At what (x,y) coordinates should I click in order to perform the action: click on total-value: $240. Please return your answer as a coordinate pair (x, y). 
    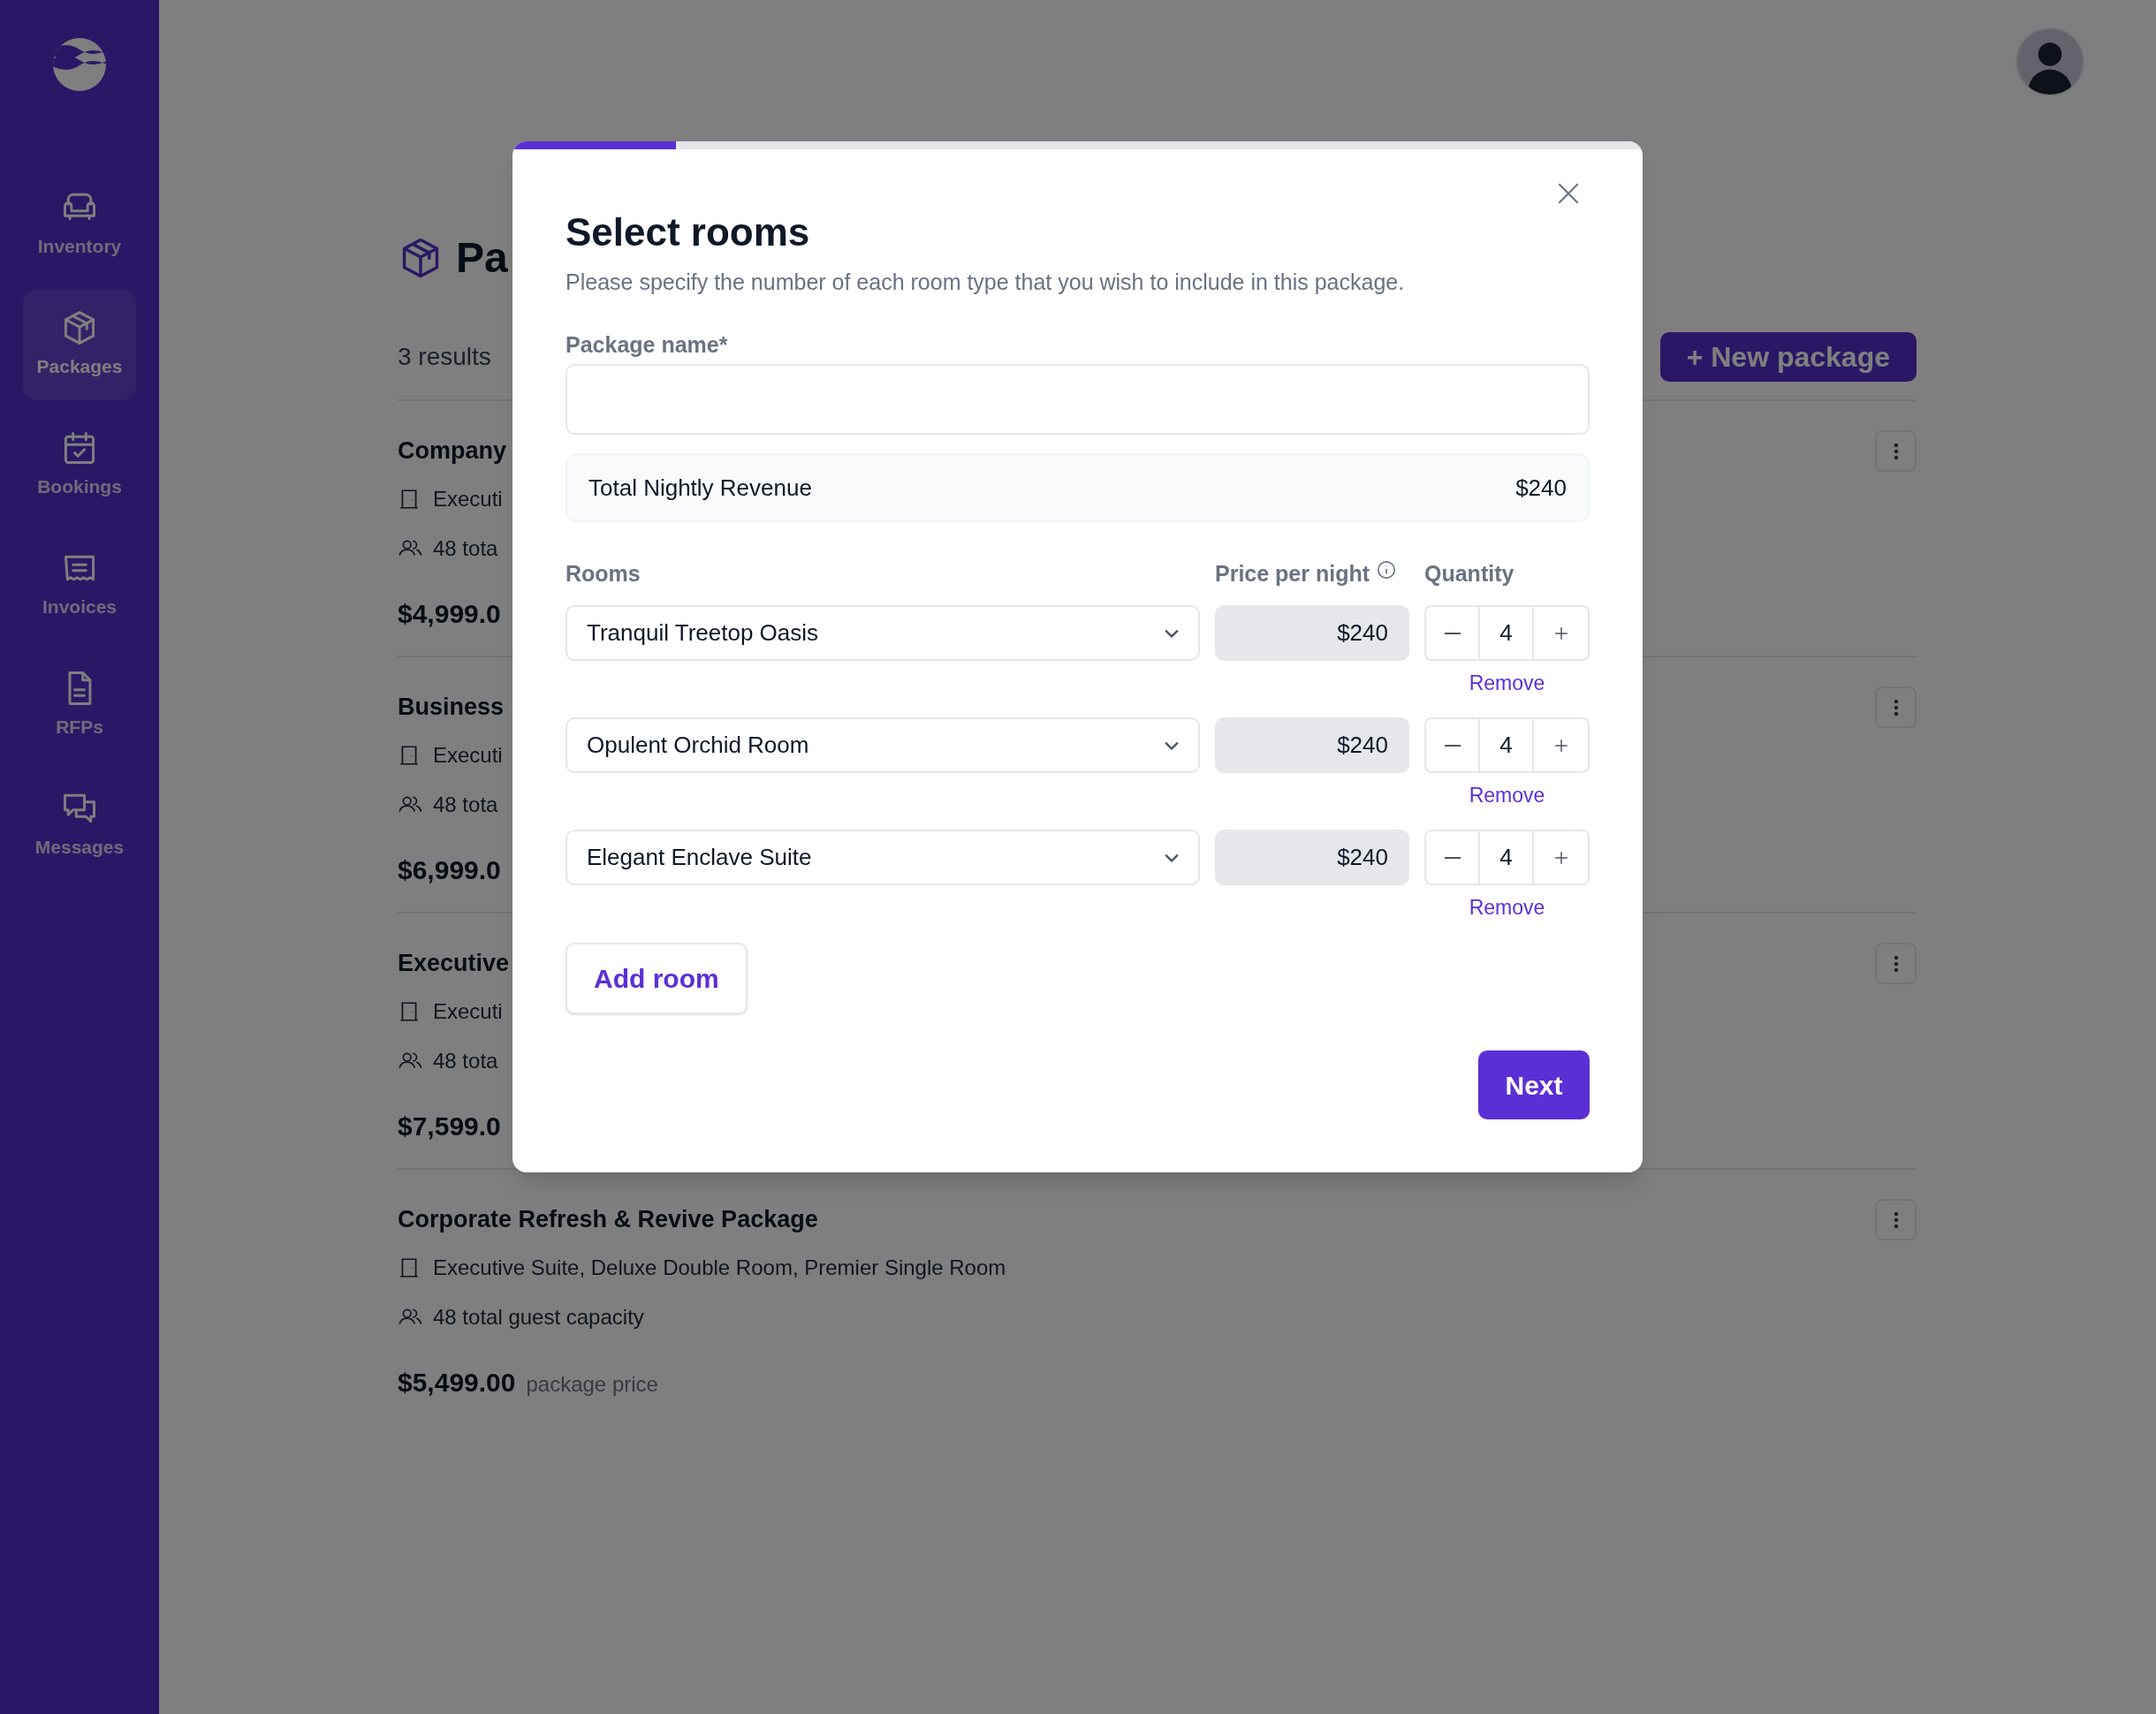
    Looking at the image, I should click on (1541, 488).